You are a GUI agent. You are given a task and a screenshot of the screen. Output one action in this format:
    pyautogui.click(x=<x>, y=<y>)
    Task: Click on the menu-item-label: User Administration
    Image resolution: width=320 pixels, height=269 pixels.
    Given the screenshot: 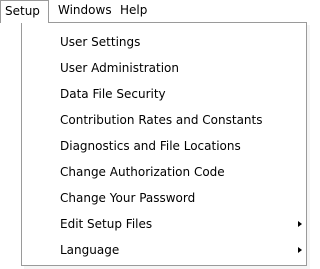 What is the action you would take?
    pyautogui.click(x=119, y=68)
    